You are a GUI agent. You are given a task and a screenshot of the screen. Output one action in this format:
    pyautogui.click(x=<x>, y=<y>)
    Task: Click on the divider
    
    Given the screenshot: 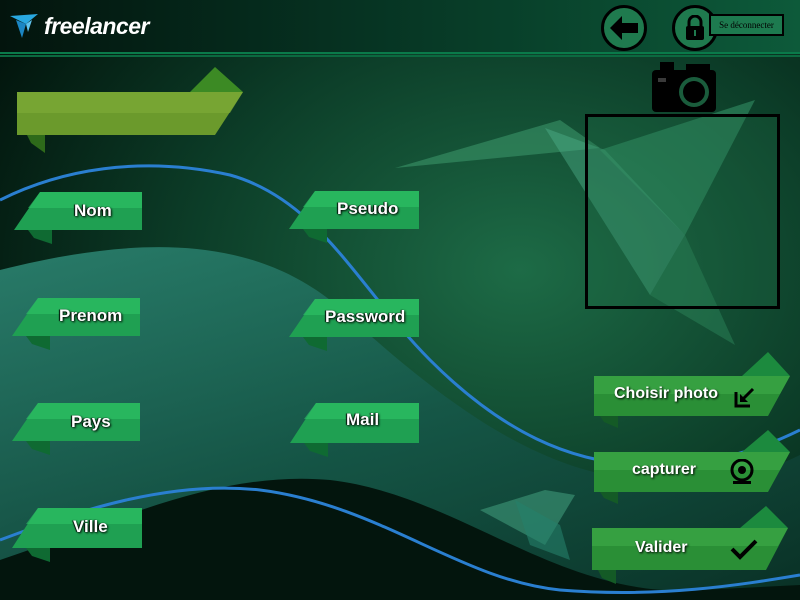 What is the action you would take?
    pyautogui.click(x=400, y=56)
    